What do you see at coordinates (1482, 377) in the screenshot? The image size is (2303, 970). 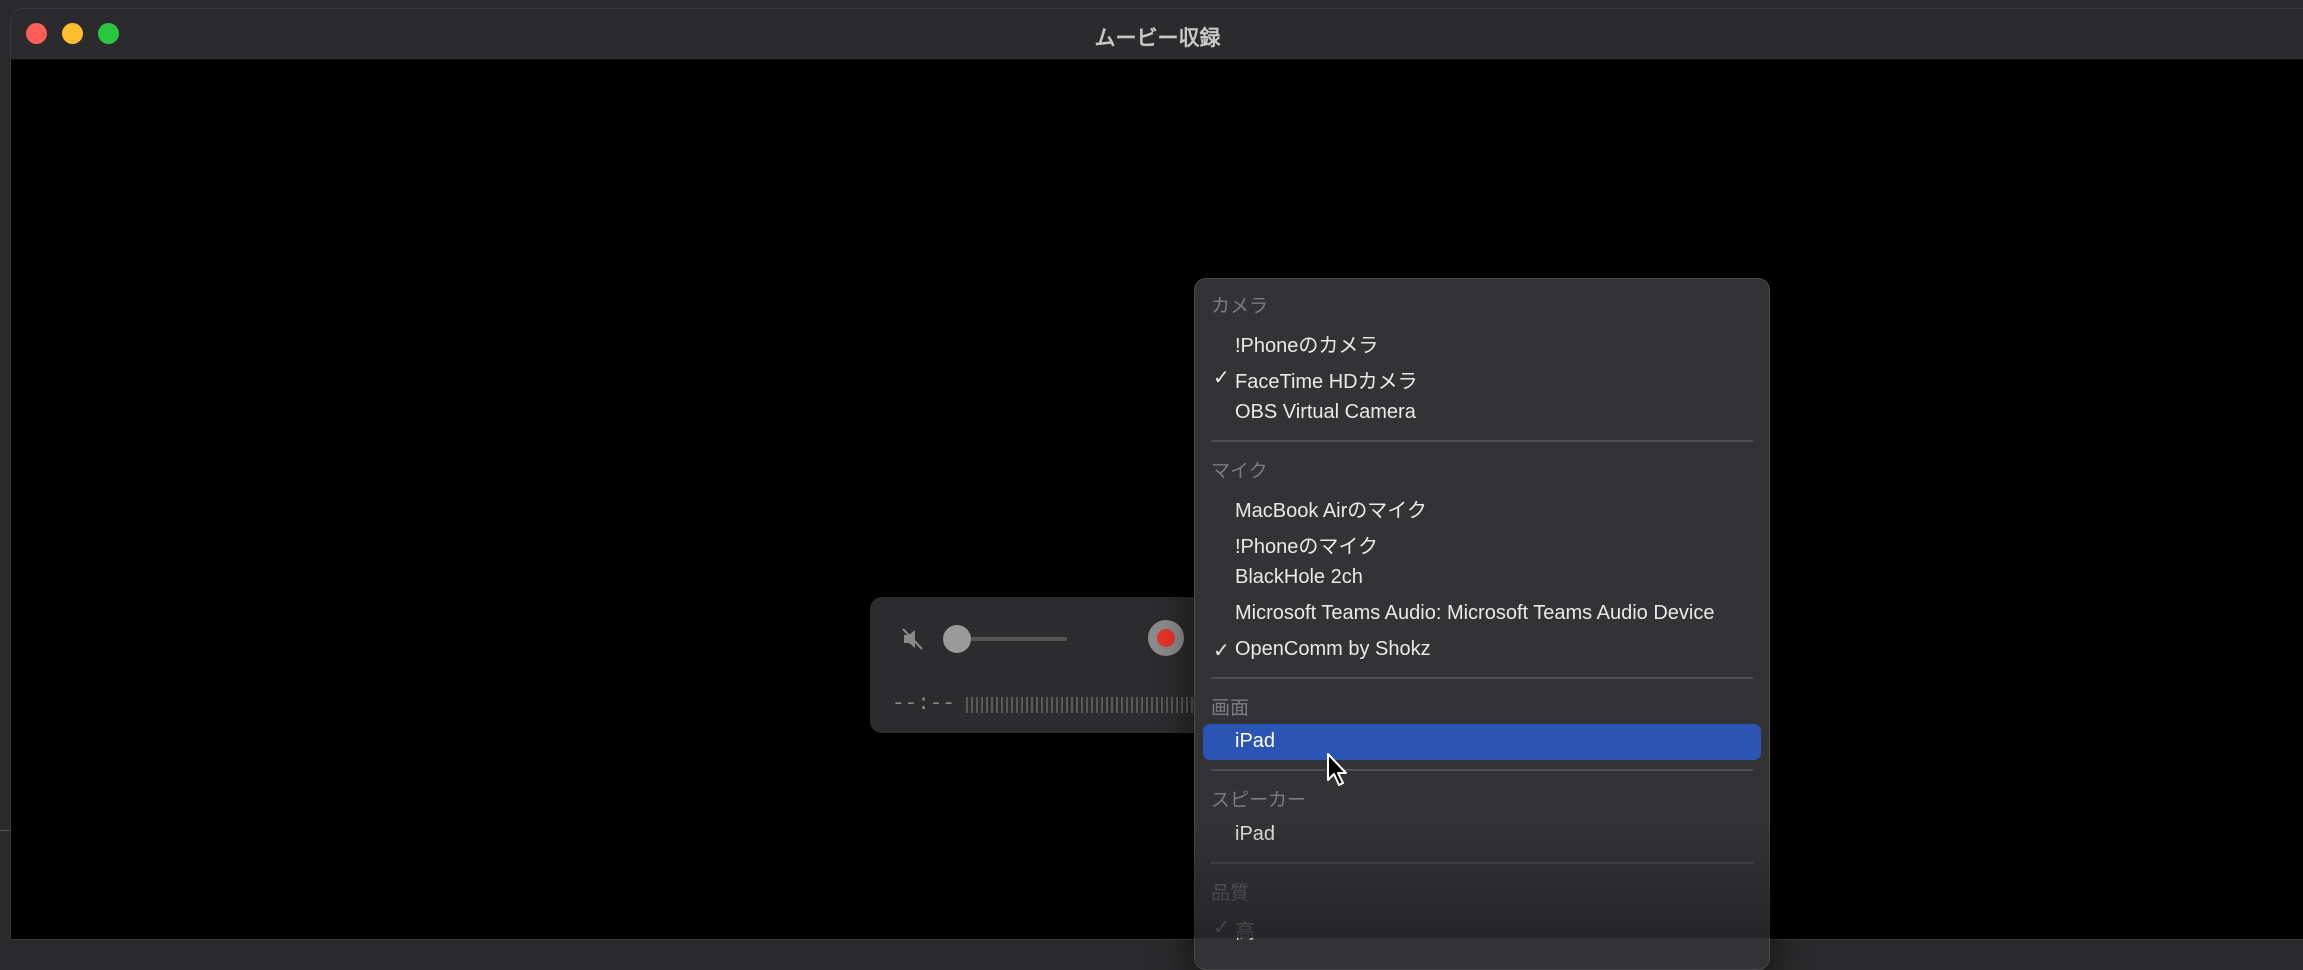 I see `menu-item-facetime-camera: ✓ FaceTime HDカメラ` at bounding box center [1482, 377].